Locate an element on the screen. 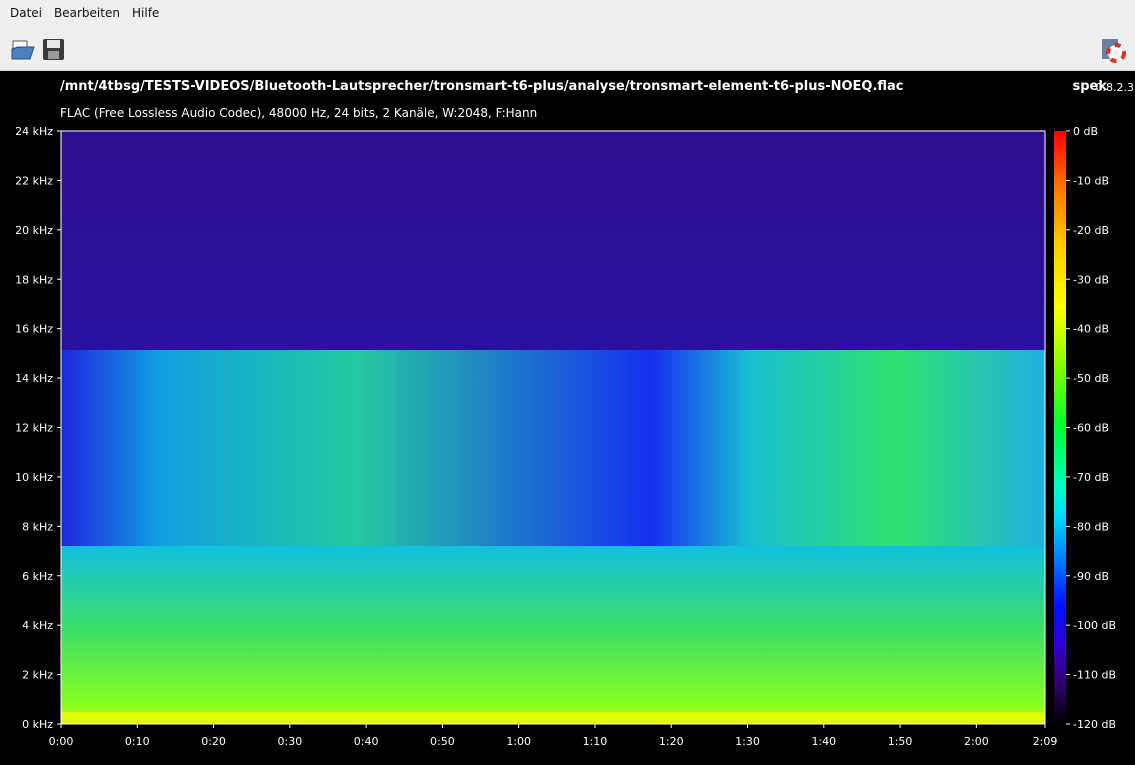  legend-label: -10 dB is located at coordinates (1091, 180).